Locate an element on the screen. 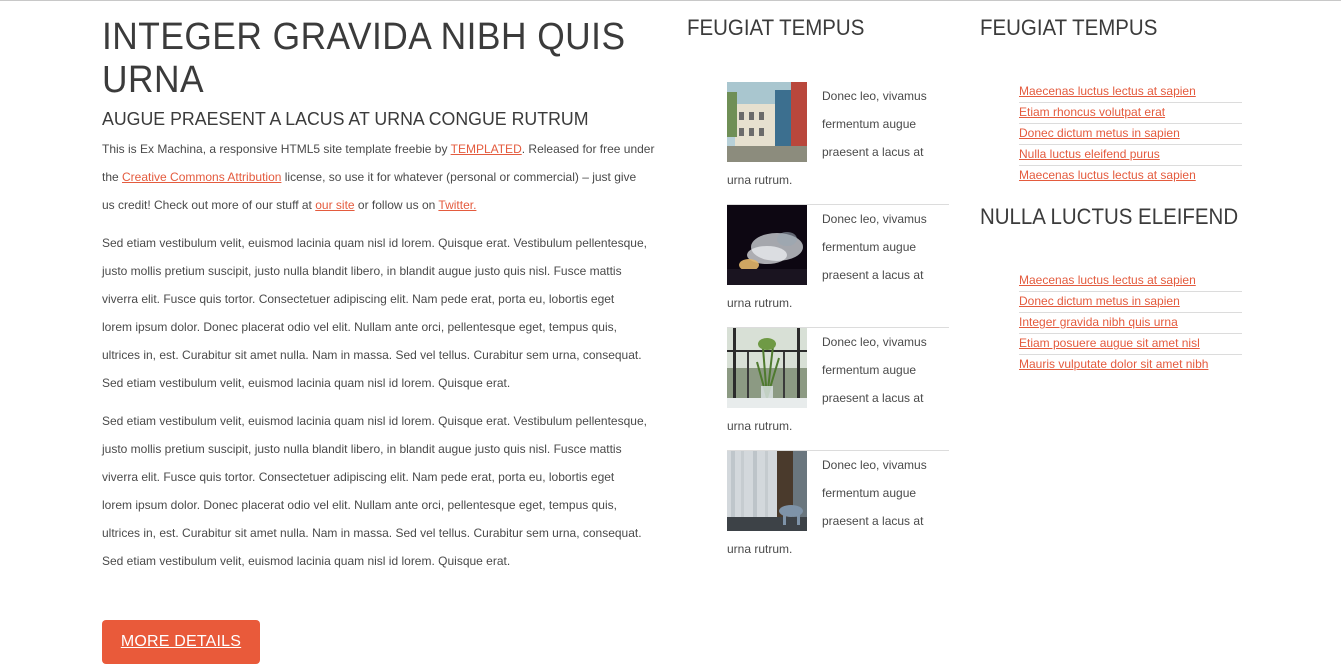 This screenshot has width=1341, height=667. more-details-button: MORE DETAILS is located at coordinates (181, 642).